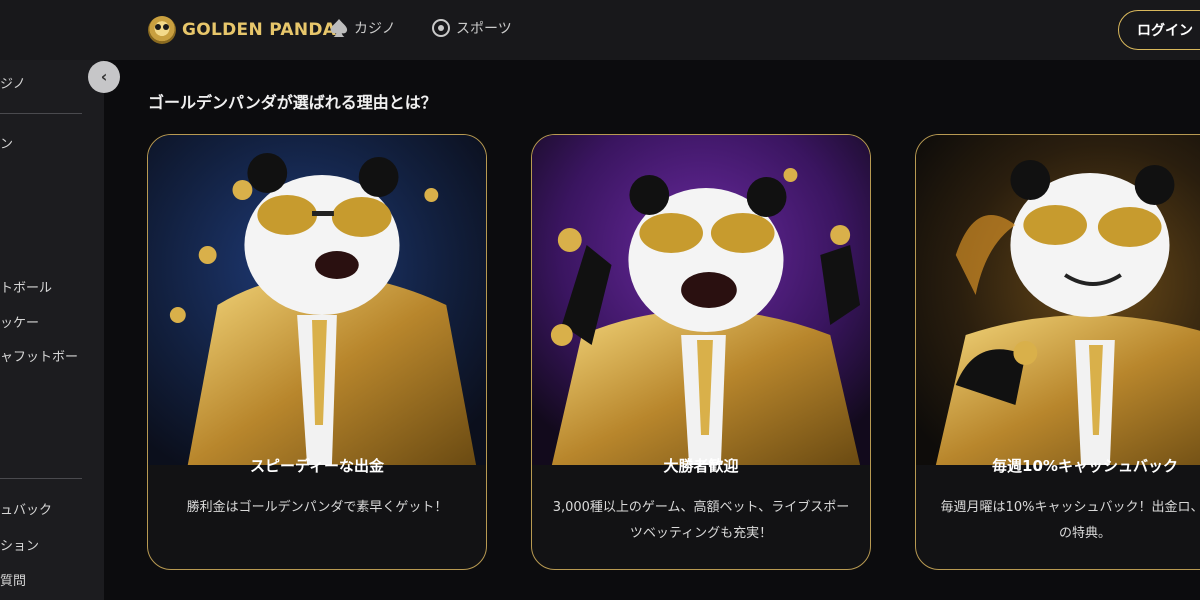 The image size is (1200, 600). Describe the element at coordinates (26, 508) in the screenshot. I see `sidebar-item-cashback: ュバック` at that location.